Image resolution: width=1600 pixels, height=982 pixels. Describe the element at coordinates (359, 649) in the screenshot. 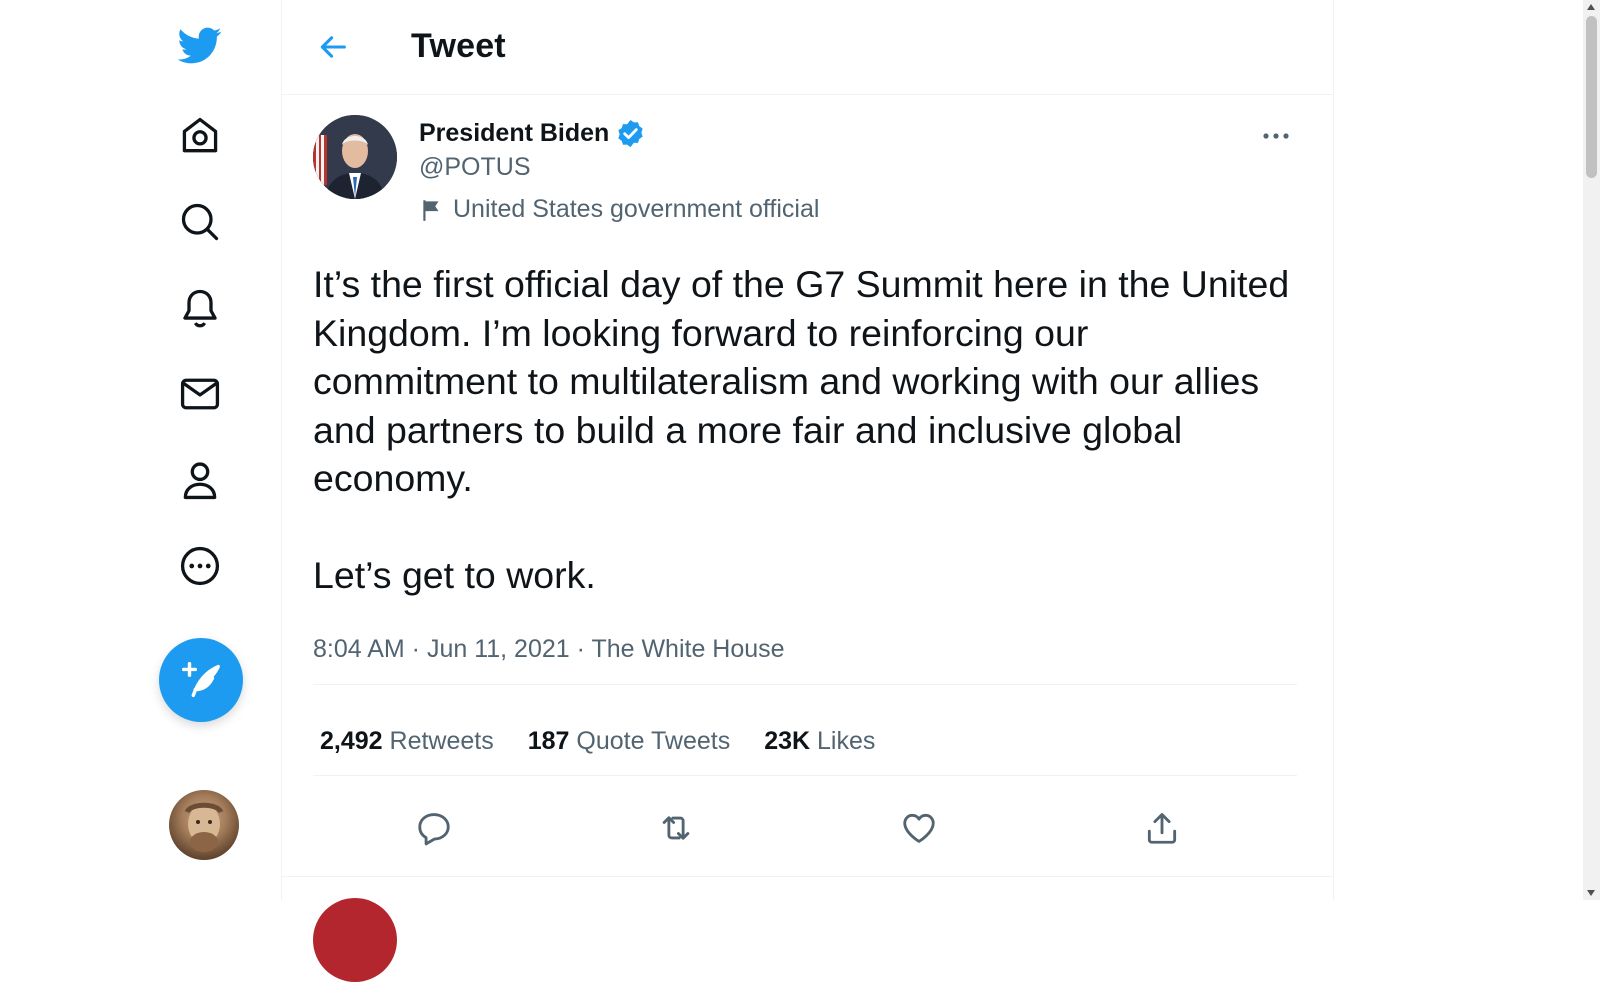

I see `tweet-time: 8:04 AM` at that location.